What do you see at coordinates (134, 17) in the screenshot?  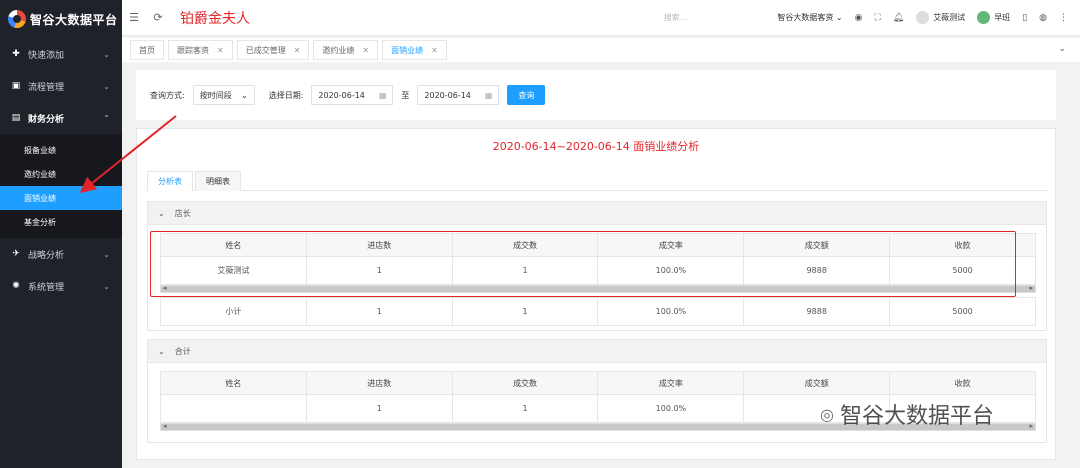 I see `menu-toggle-icon: ☰` at bounding box center [134, 17].